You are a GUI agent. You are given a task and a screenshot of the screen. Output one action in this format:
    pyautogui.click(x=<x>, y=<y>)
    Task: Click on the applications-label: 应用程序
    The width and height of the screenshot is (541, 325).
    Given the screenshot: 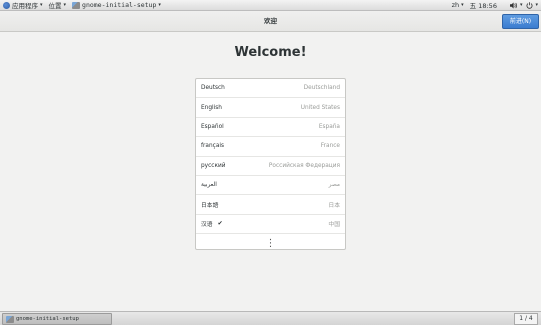 What is the action you would take?
    pyautogui.click(x=25, y=6)
    